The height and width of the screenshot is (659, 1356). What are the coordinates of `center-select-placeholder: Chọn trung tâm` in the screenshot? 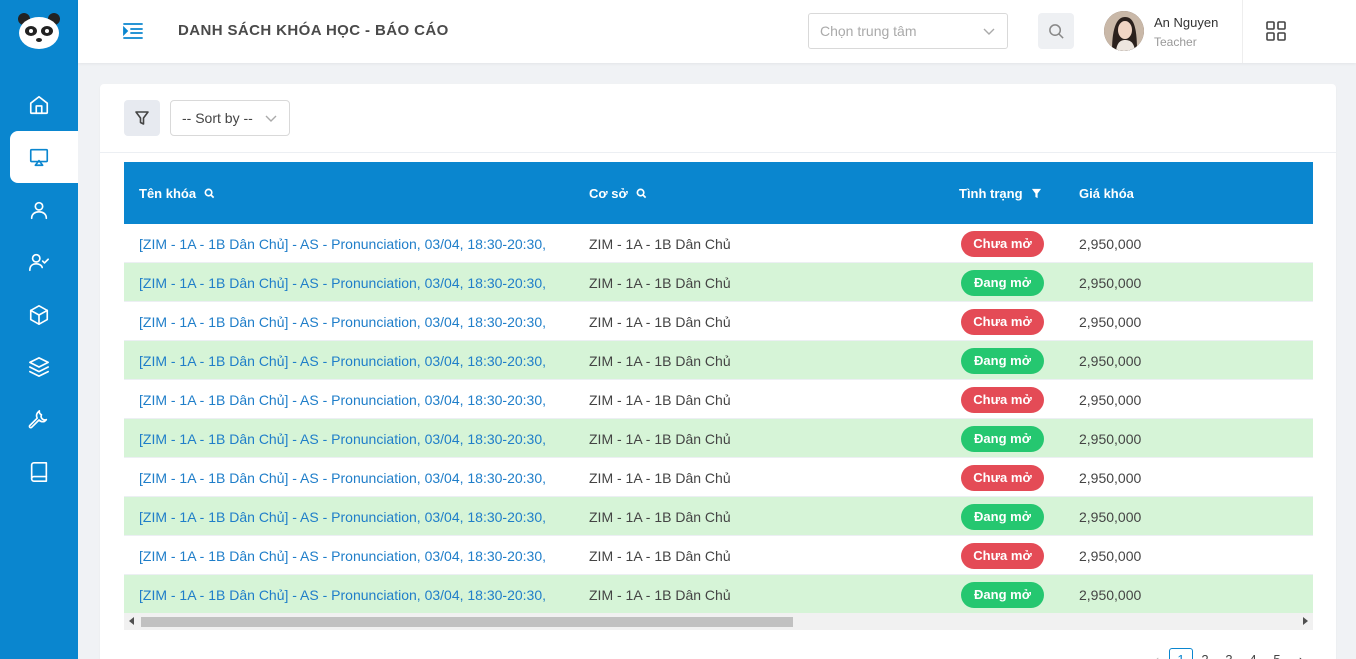 It's located at (868, 31).